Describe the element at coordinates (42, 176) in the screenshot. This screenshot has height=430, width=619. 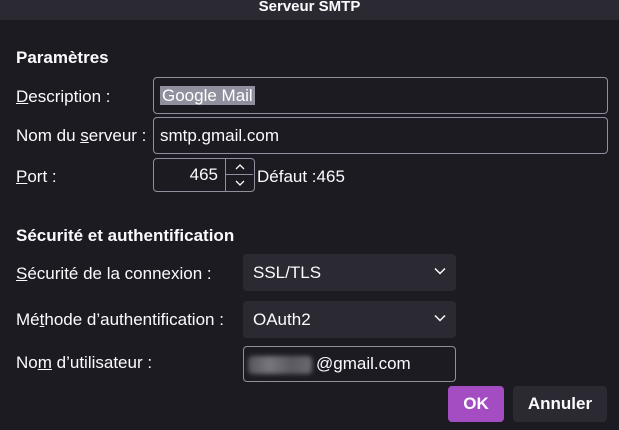
I see `port-label-text: ort :` at that location.